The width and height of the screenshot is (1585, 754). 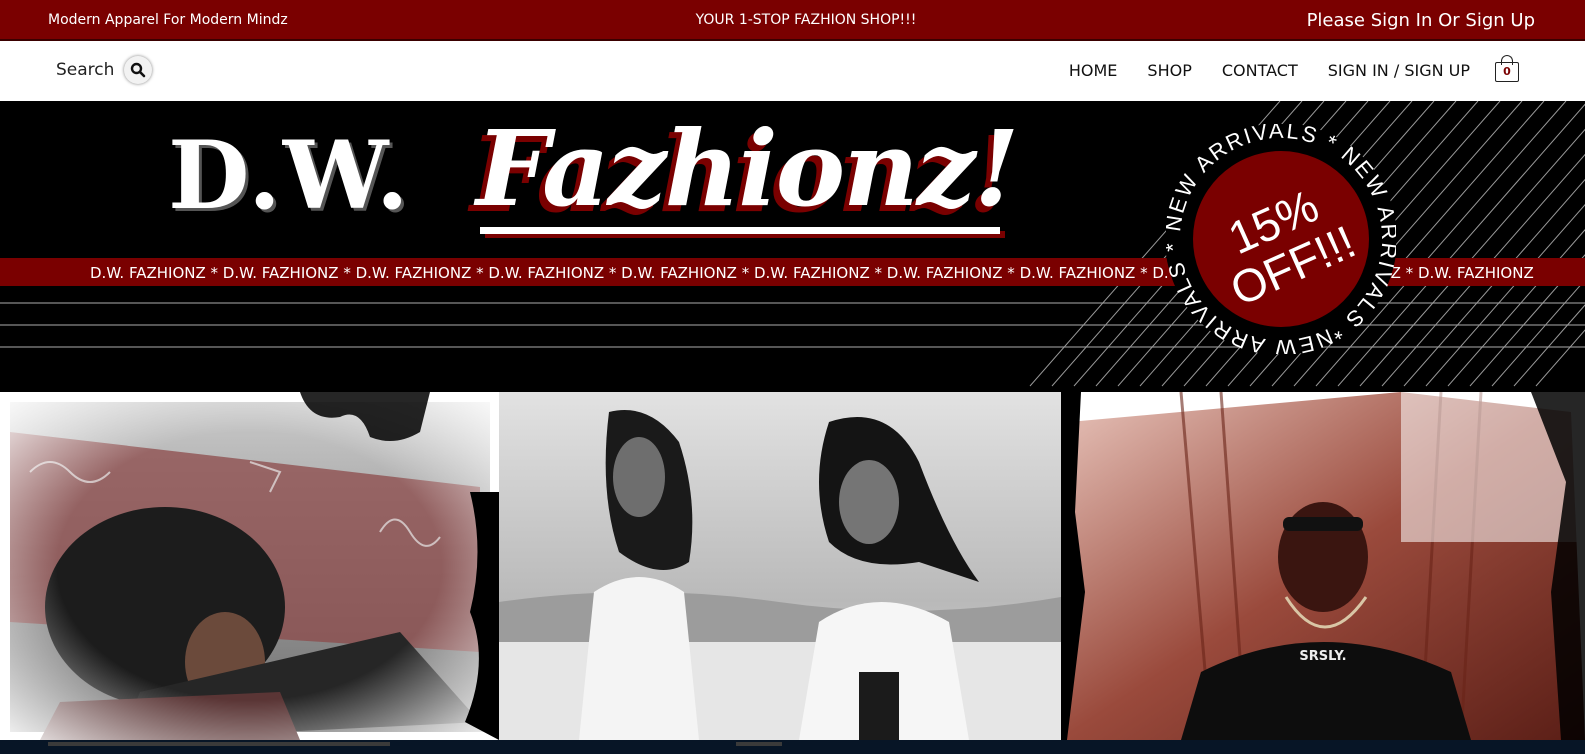 I want to click on sign-in-prompt-link: Please Sign In Or Sign Up, so click(x=1421, y=20).